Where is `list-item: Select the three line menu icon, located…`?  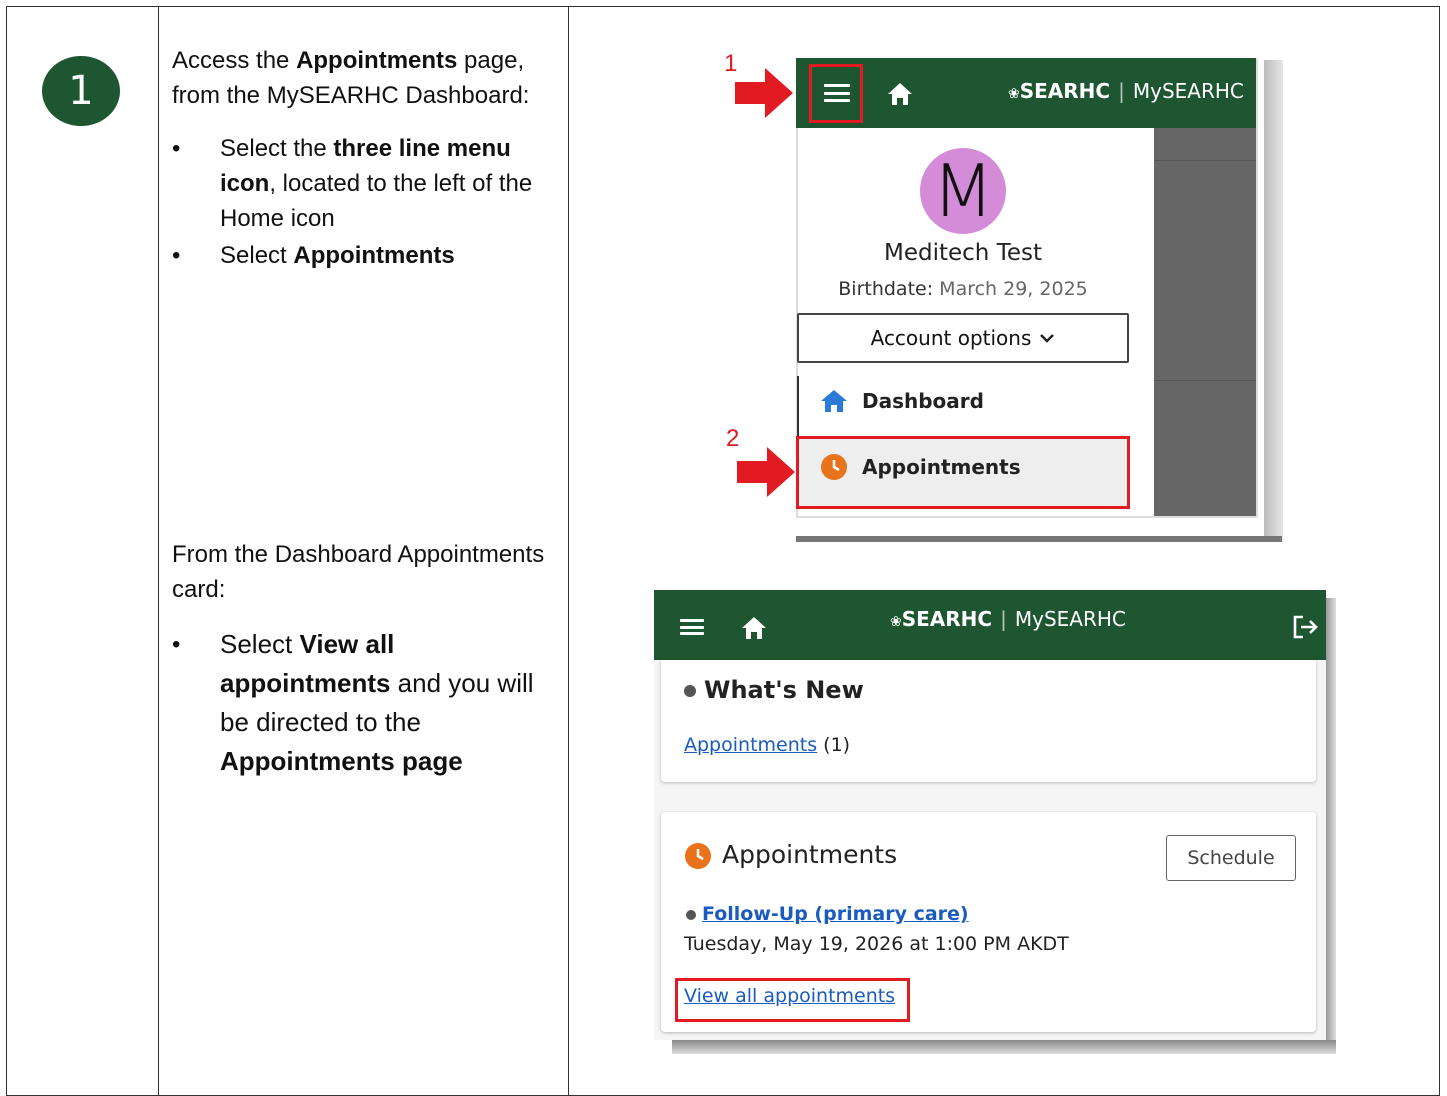 list-item: Select the three line menu icon, located… is located at coordinates (364, 183).